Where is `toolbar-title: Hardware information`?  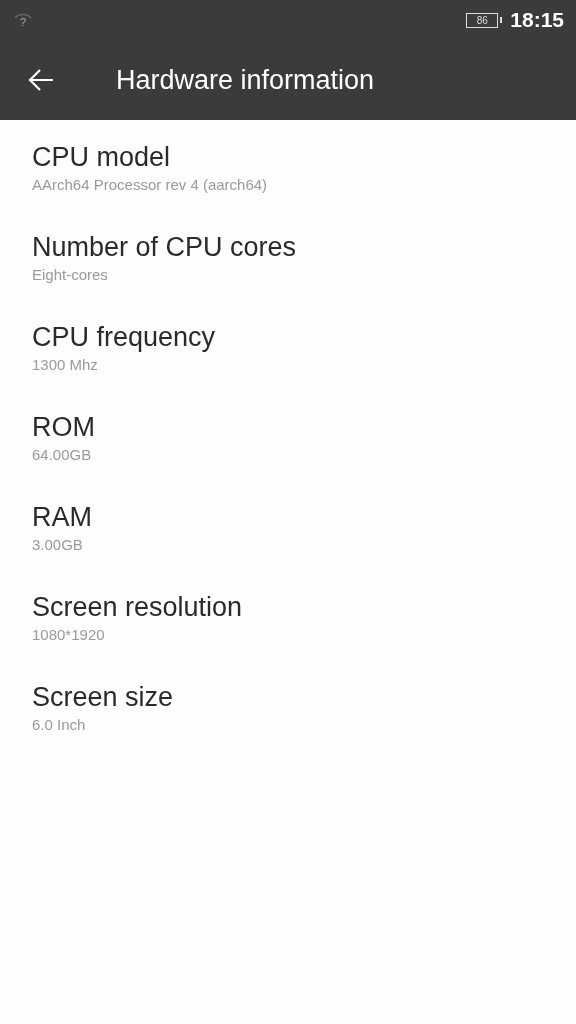 toolbar-title: Hardware information is located at coordinates (245, 80).